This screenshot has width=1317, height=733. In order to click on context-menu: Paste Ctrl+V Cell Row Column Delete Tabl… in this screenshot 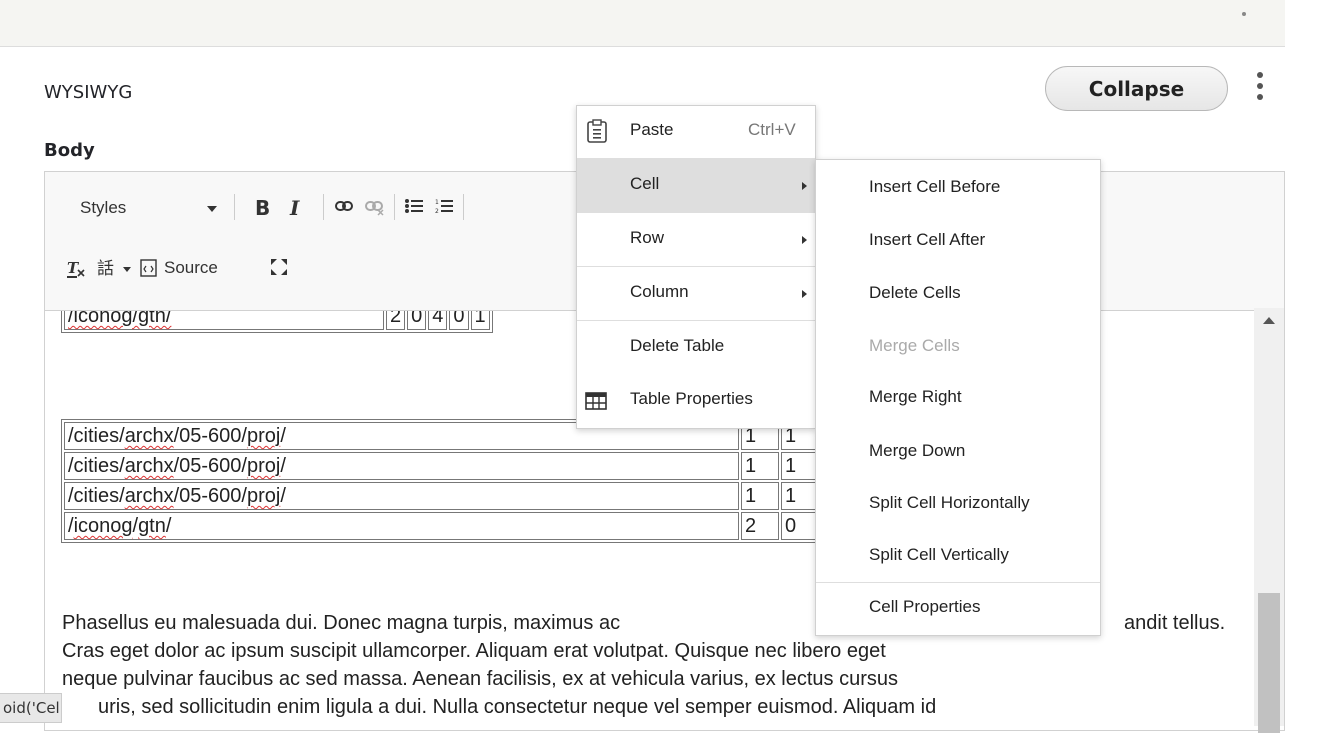, I will do `click(696, 267)`.